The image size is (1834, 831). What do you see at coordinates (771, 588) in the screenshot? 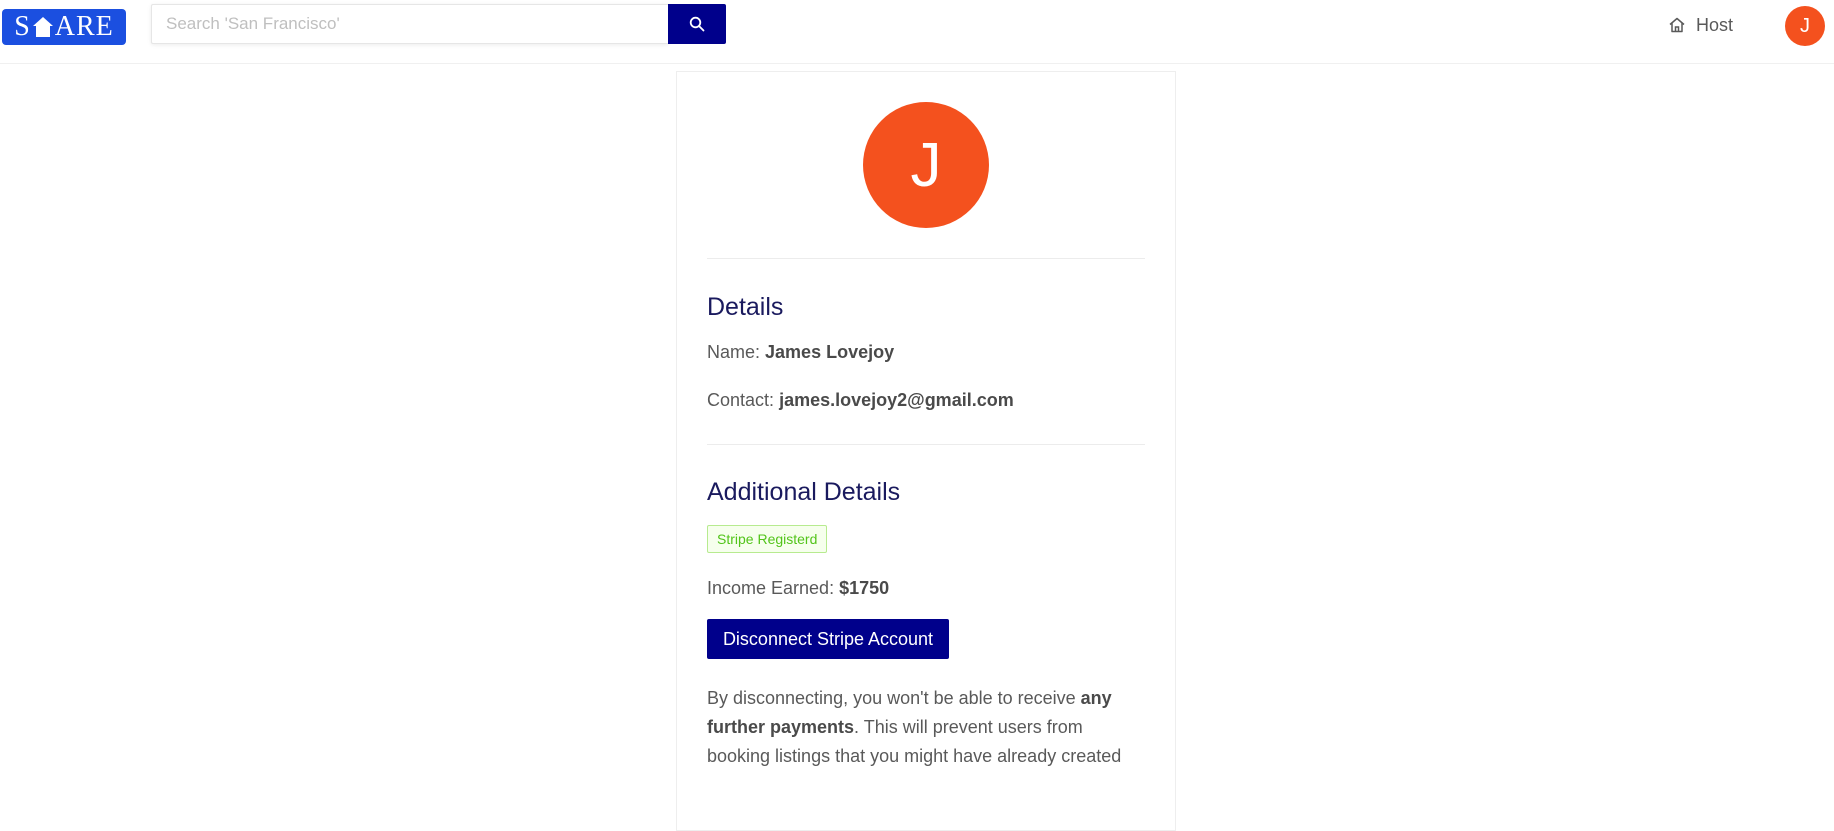
I see `income-label: Income Earned:` at bounding box center [771, 588].